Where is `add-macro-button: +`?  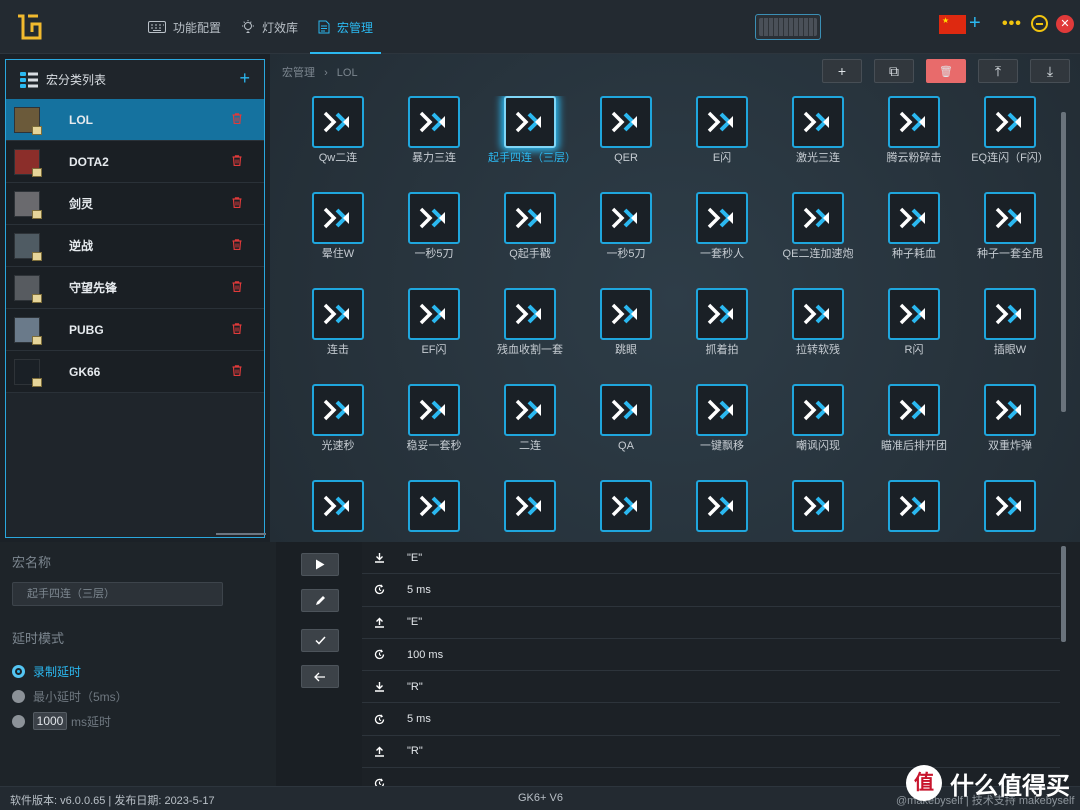 add-macro-button: + is located at coordinates (842, 71).